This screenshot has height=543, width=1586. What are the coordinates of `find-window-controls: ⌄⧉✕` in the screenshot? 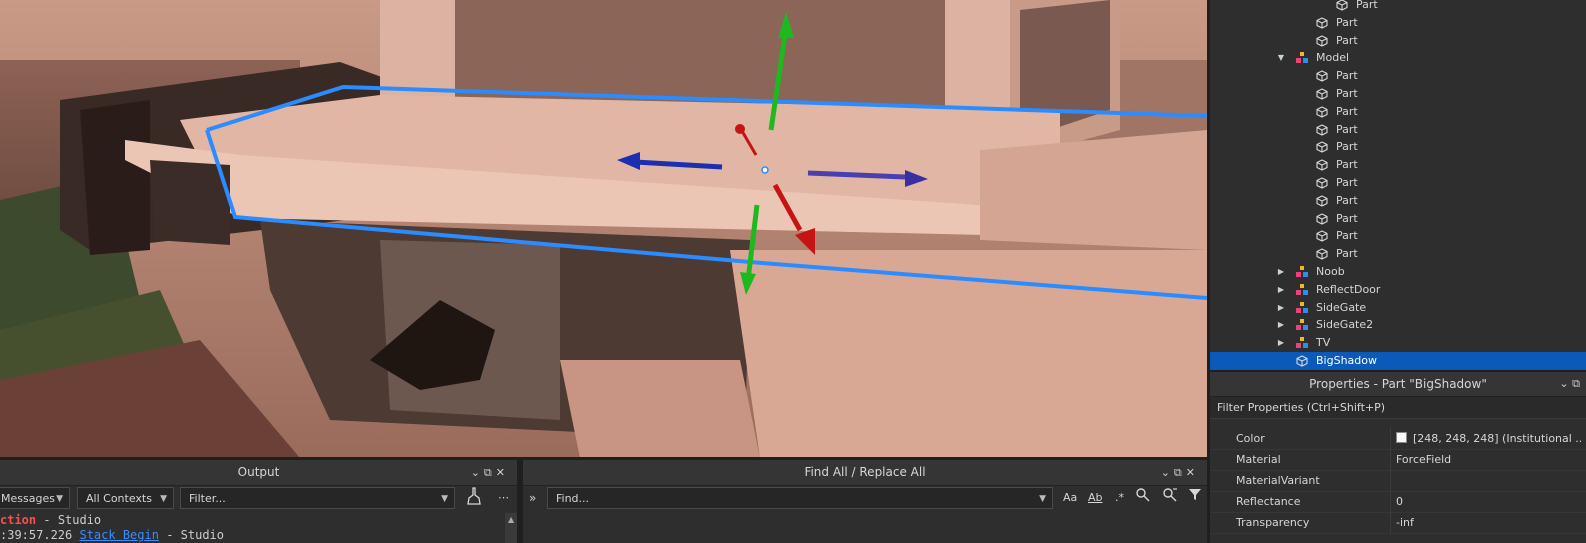 It's located at (1180, 472).